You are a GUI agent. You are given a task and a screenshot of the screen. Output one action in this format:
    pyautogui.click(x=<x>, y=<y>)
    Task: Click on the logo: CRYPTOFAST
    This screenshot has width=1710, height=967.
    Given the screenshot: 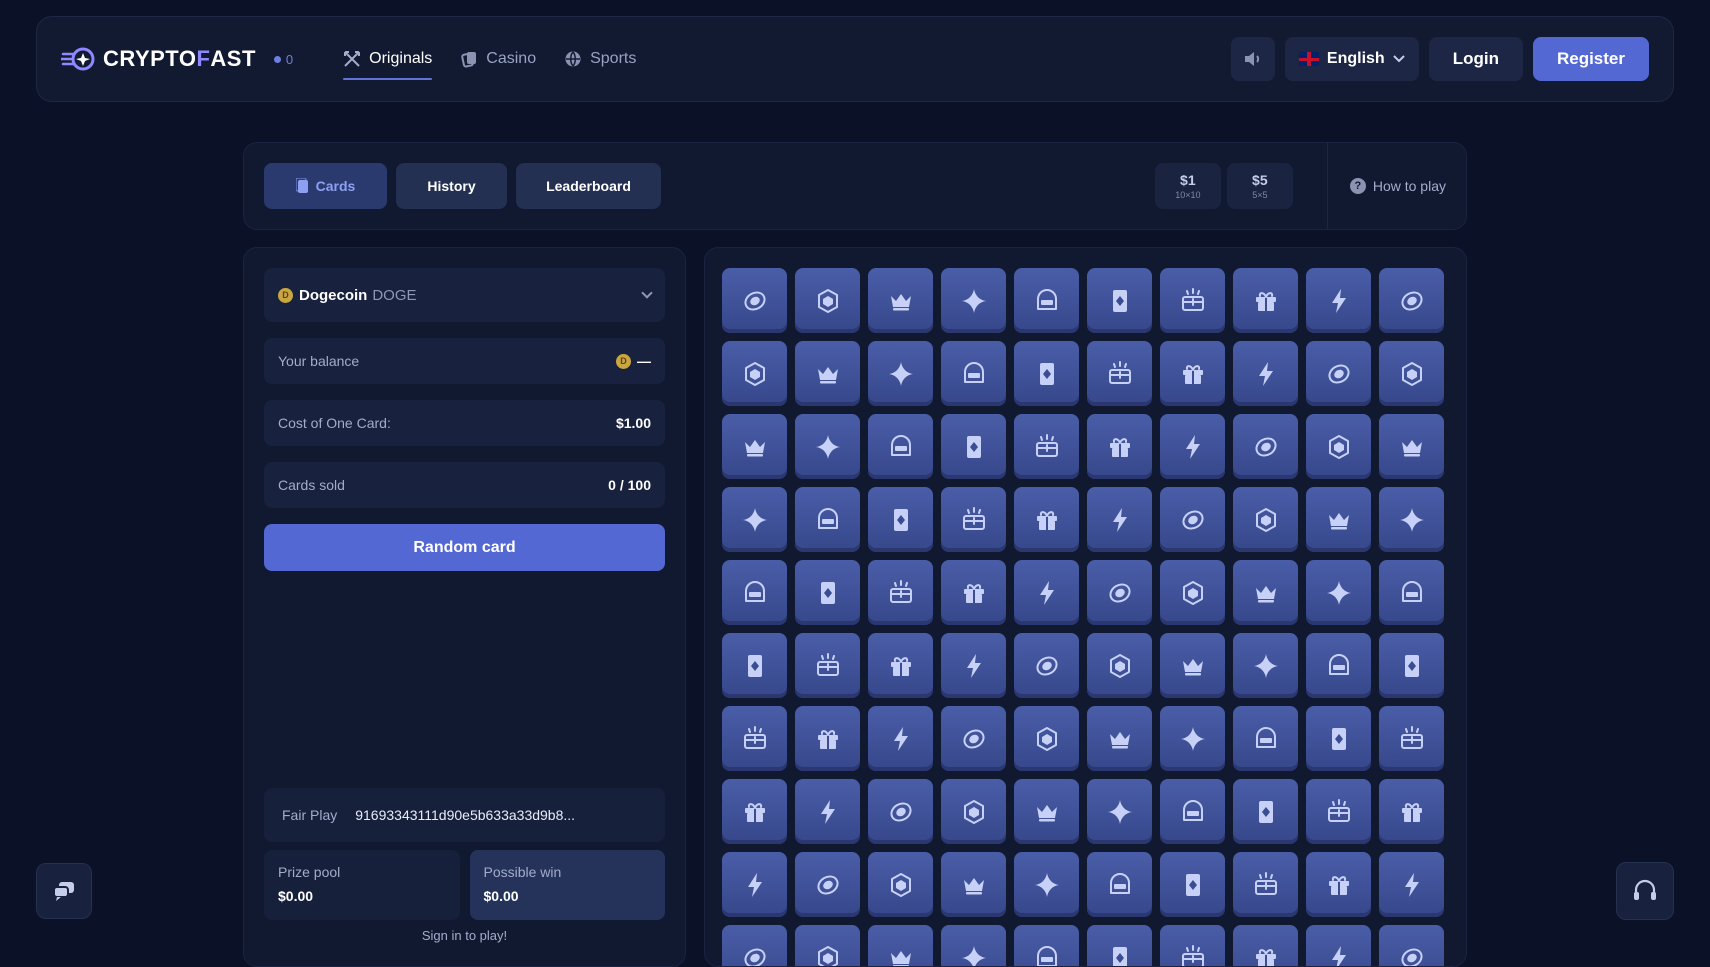 What is the action you would take?
    pyautogui.click(x=158, y=59)
    